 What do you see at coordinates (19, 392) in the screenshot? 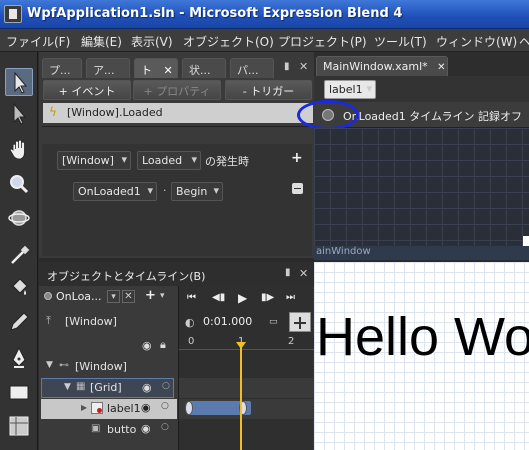
I see `rectangle-tool-icon` at bounding box center [19, 392].